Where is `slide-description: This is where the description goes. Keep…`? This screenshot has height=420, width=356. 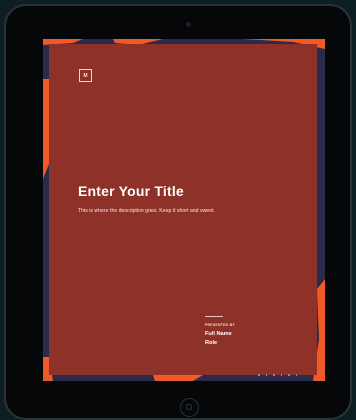
slide-description: This is where the description goes. Keep… is located at coordinates (146, 211).